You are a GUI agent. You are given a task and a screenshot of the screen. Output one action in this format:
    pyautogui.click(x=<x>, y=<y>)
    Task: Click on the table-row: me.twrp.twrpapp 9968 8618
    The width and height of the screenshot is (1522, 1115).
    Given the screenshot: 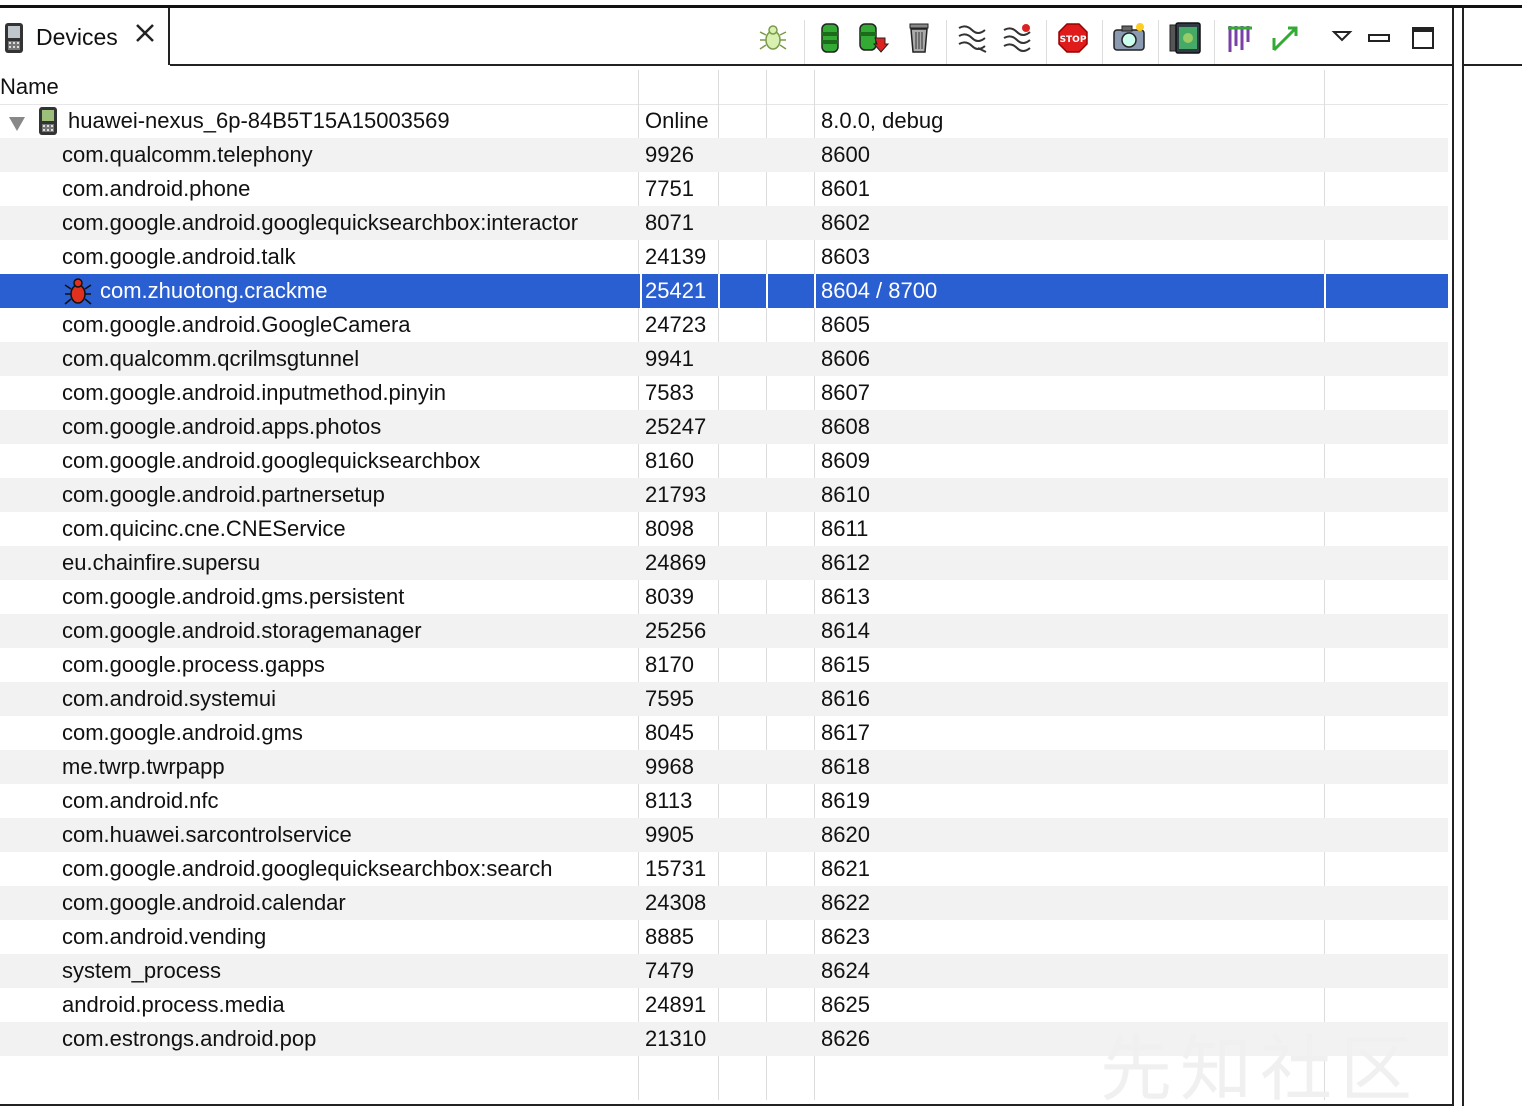 What is the action you would take?
    pyautogui.click(x=724, y=767)
    